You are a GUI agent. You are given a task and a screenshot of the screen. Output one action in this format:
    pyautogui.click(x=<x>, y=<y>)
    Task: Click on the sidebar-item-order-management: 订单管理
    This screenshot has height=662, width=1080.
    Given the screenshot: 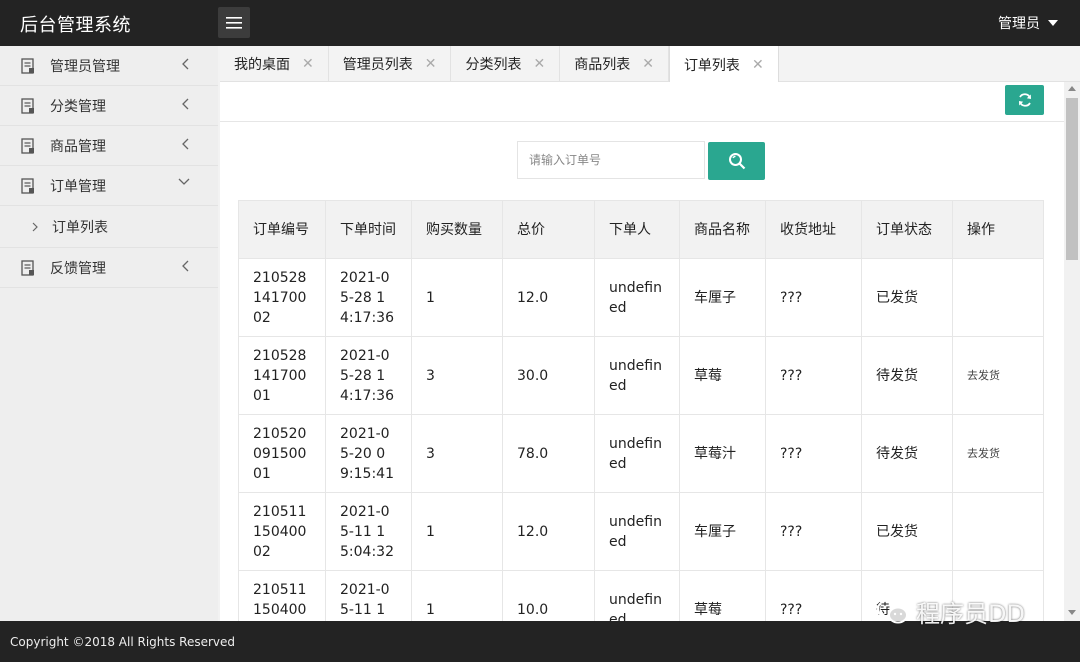 What is the action you would take?
    pyautogui.click(x=109, y=186)
    